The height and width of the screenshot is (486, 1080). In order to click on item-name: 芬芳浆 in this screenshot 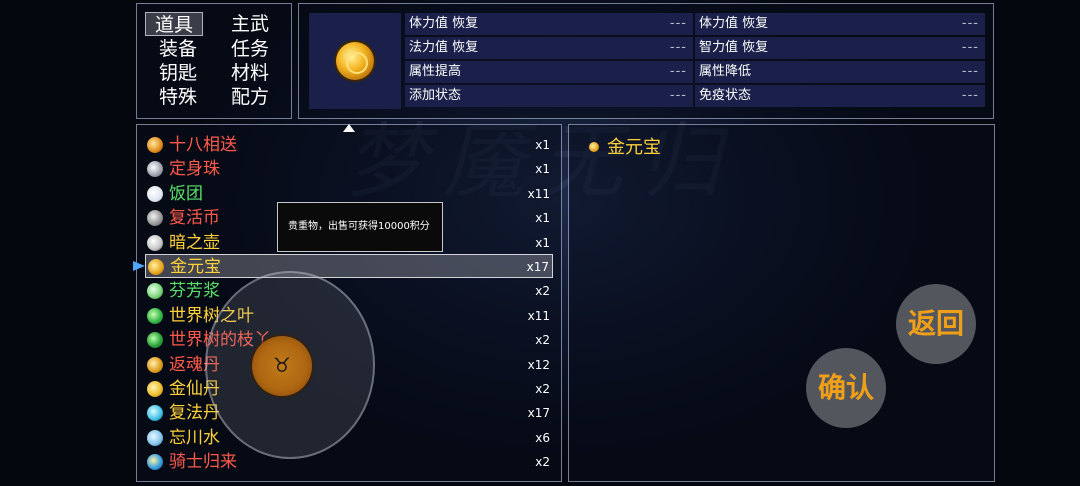, I will do `click(194, 291)`.